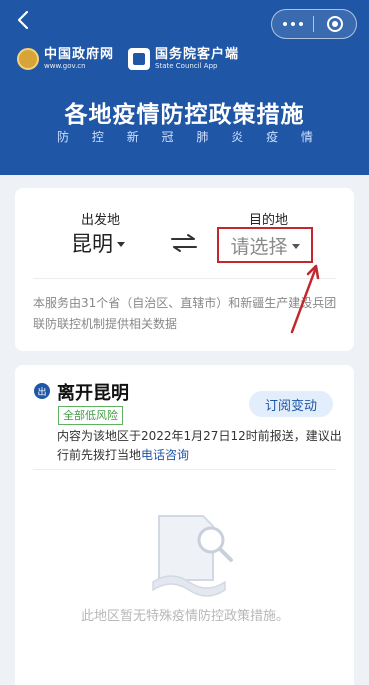  Describe the element at coordinates (192, 556) in the screenshot. I see `document-search-icon` at that location.